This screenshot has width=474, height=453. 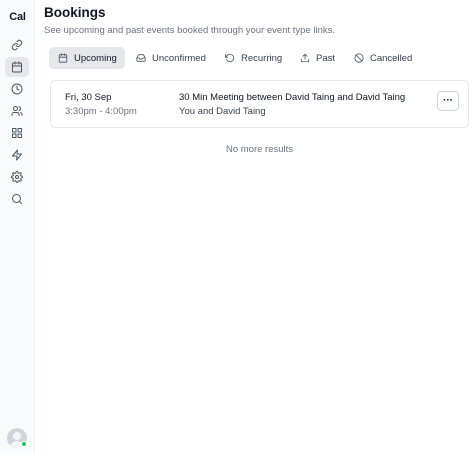 I want to click on tab-recurring-label: Recurring, so click(x=262, y=58).